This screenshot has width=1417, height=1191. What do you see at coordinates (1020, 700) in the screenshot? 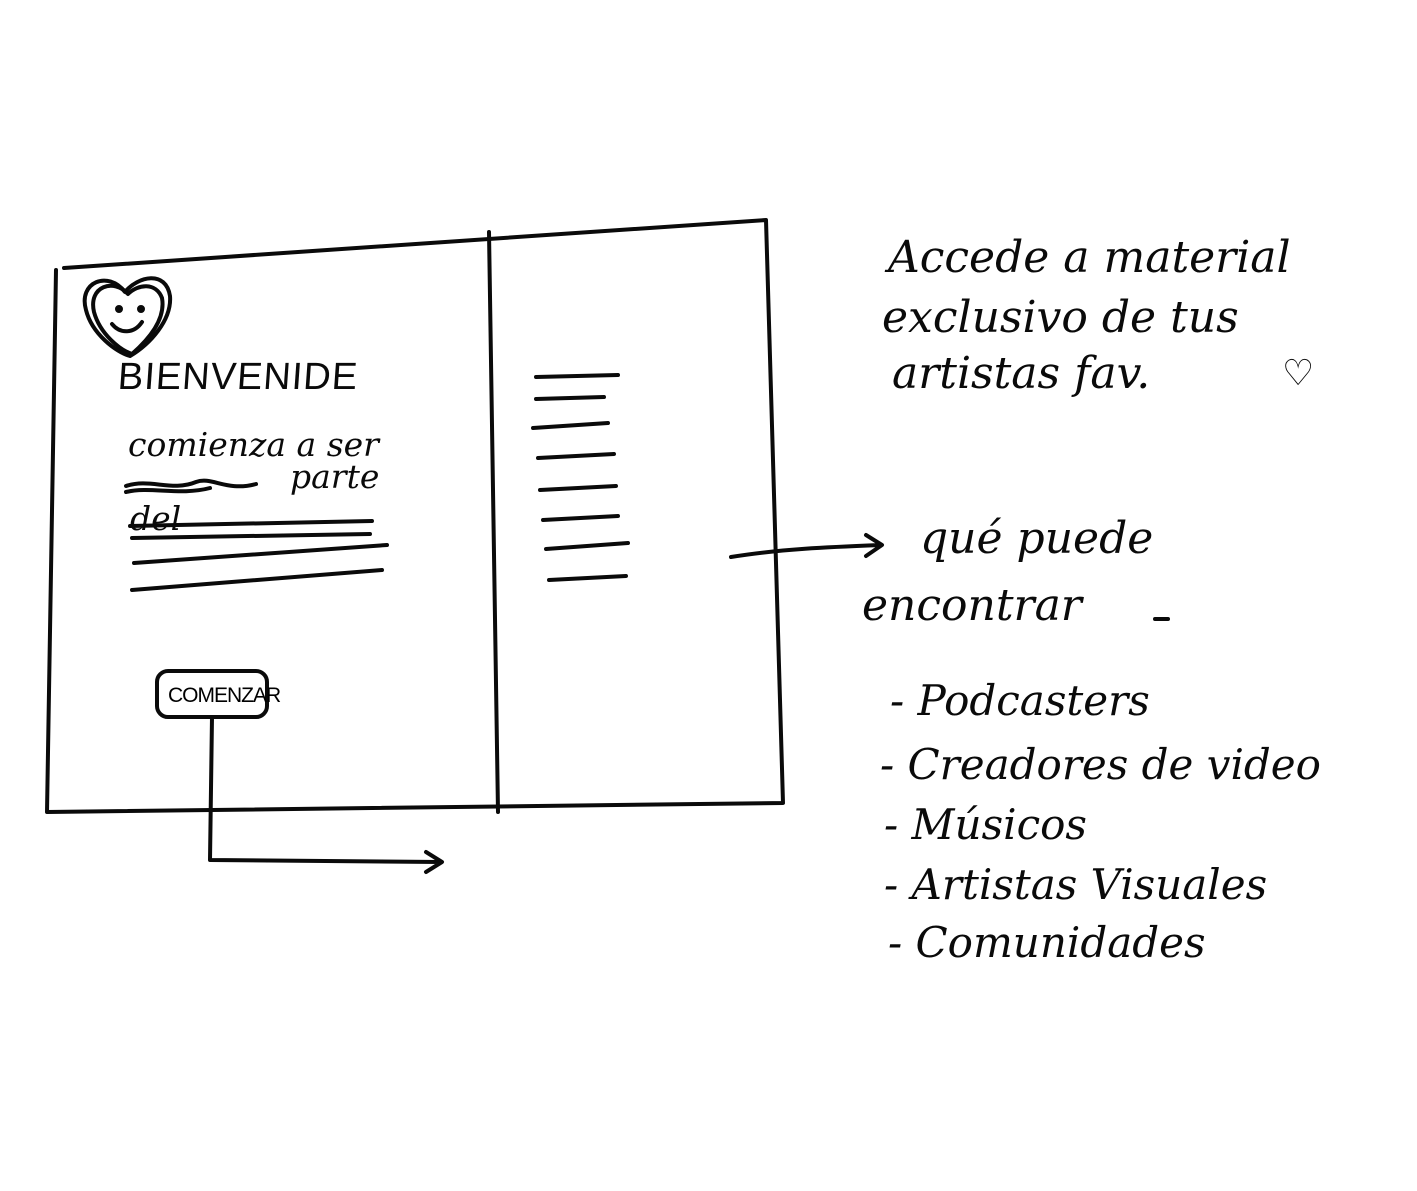
I see `content-type-item: - Podcasters` at bounding box center [1020, 700].